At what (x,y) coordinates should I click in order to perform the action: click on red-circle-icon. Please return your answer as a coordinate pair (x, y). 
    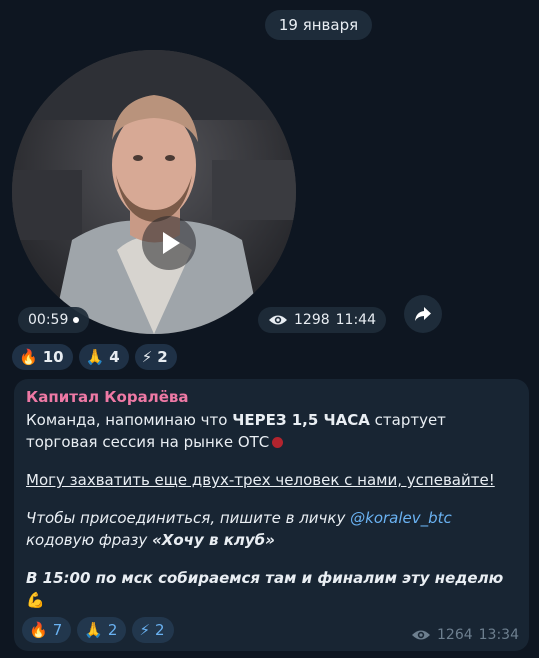
    Looking at the image, I should click on (278, 442).